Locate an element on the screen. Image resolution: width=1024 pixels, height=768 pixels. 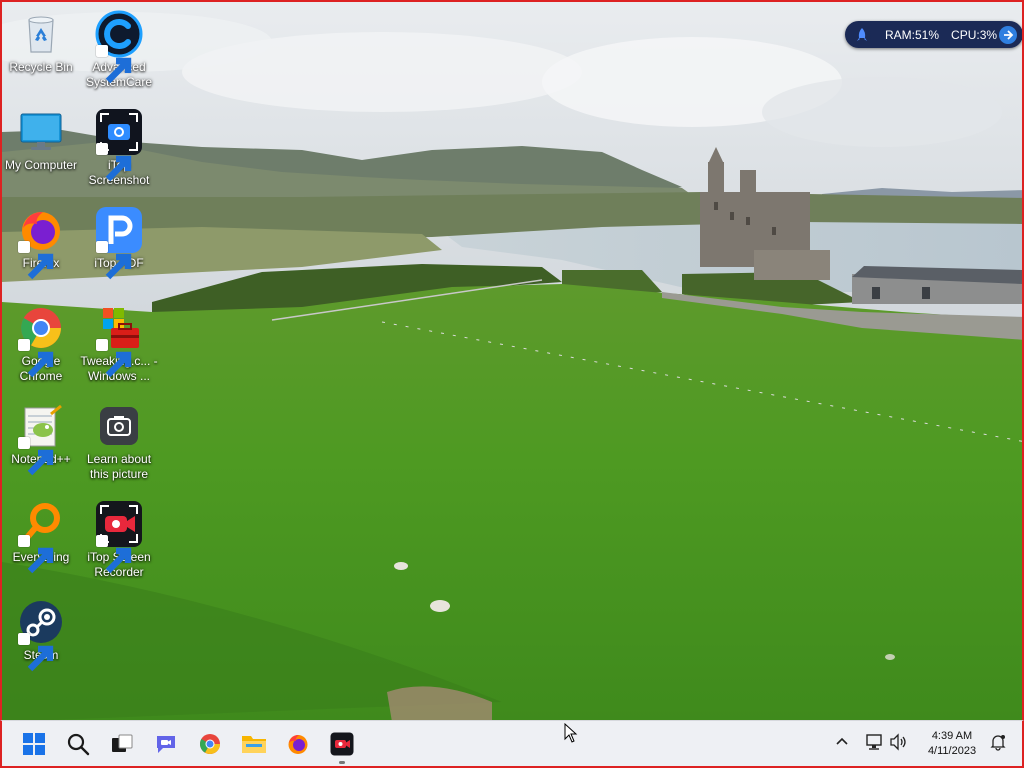
task-view-icon is located at coordinates (122, 743).